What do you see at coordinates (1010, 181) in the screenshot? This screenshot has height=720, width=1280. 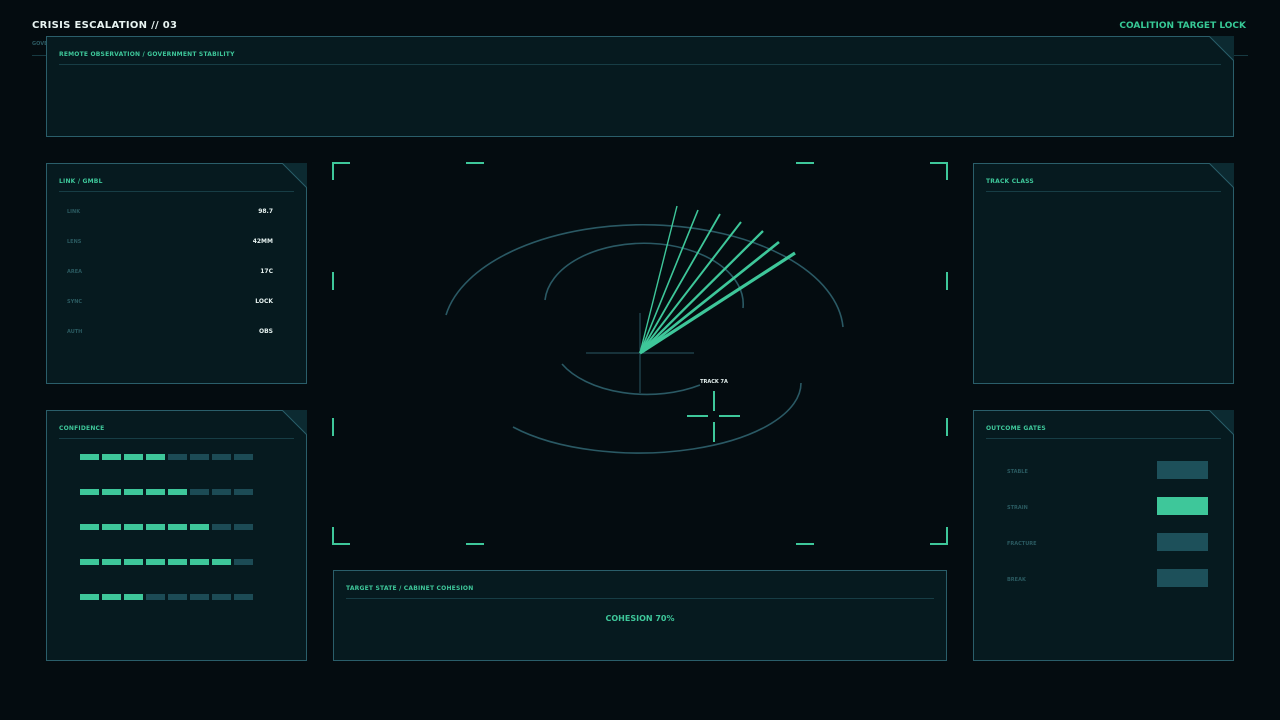 I see `track-class-title: TRACK CLASS` at bounding box center [1010, 181].